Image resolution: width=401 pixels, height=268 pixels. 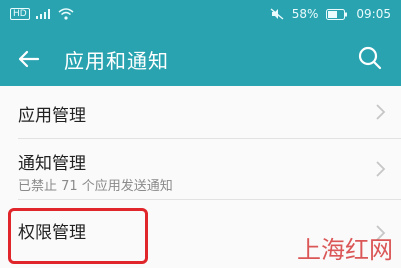 I want to click on status-right: 58% 09:05, so click(x=330, y=14).